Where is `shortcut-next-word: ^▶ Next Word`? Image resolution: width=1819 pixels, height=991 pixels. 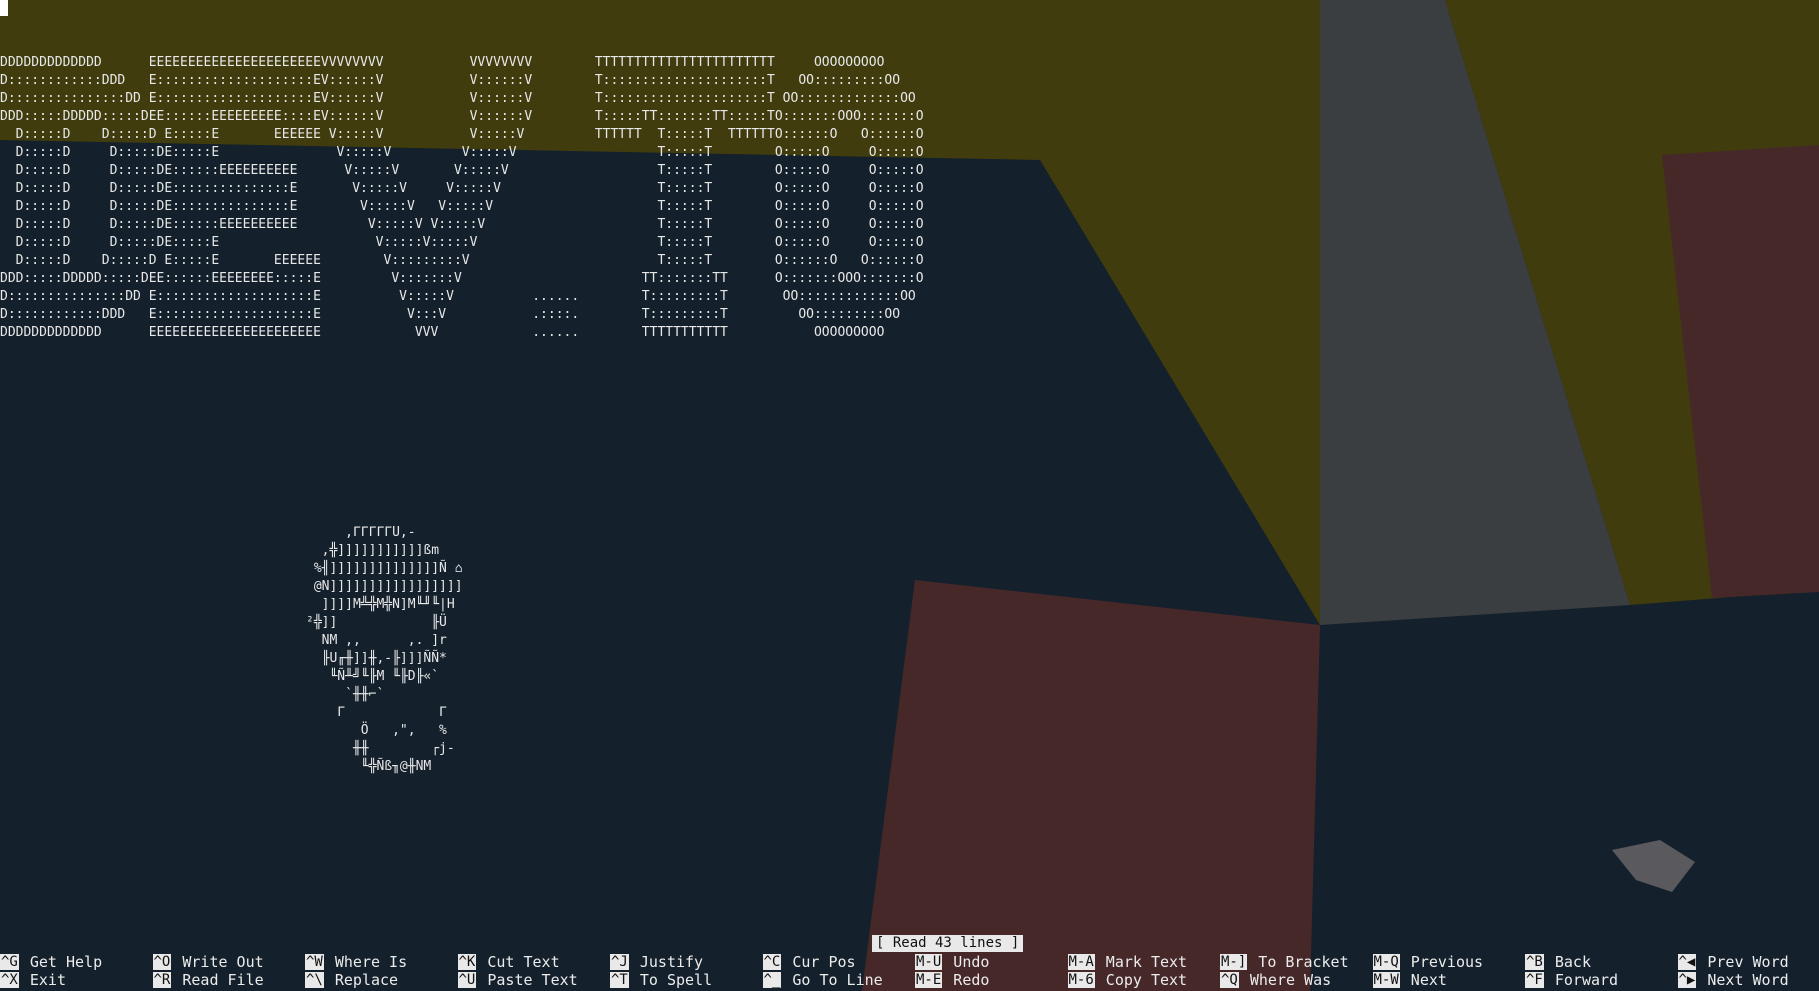 shortcut-next-word: ^▶ Next Word is located at coordinates (1733, 980).